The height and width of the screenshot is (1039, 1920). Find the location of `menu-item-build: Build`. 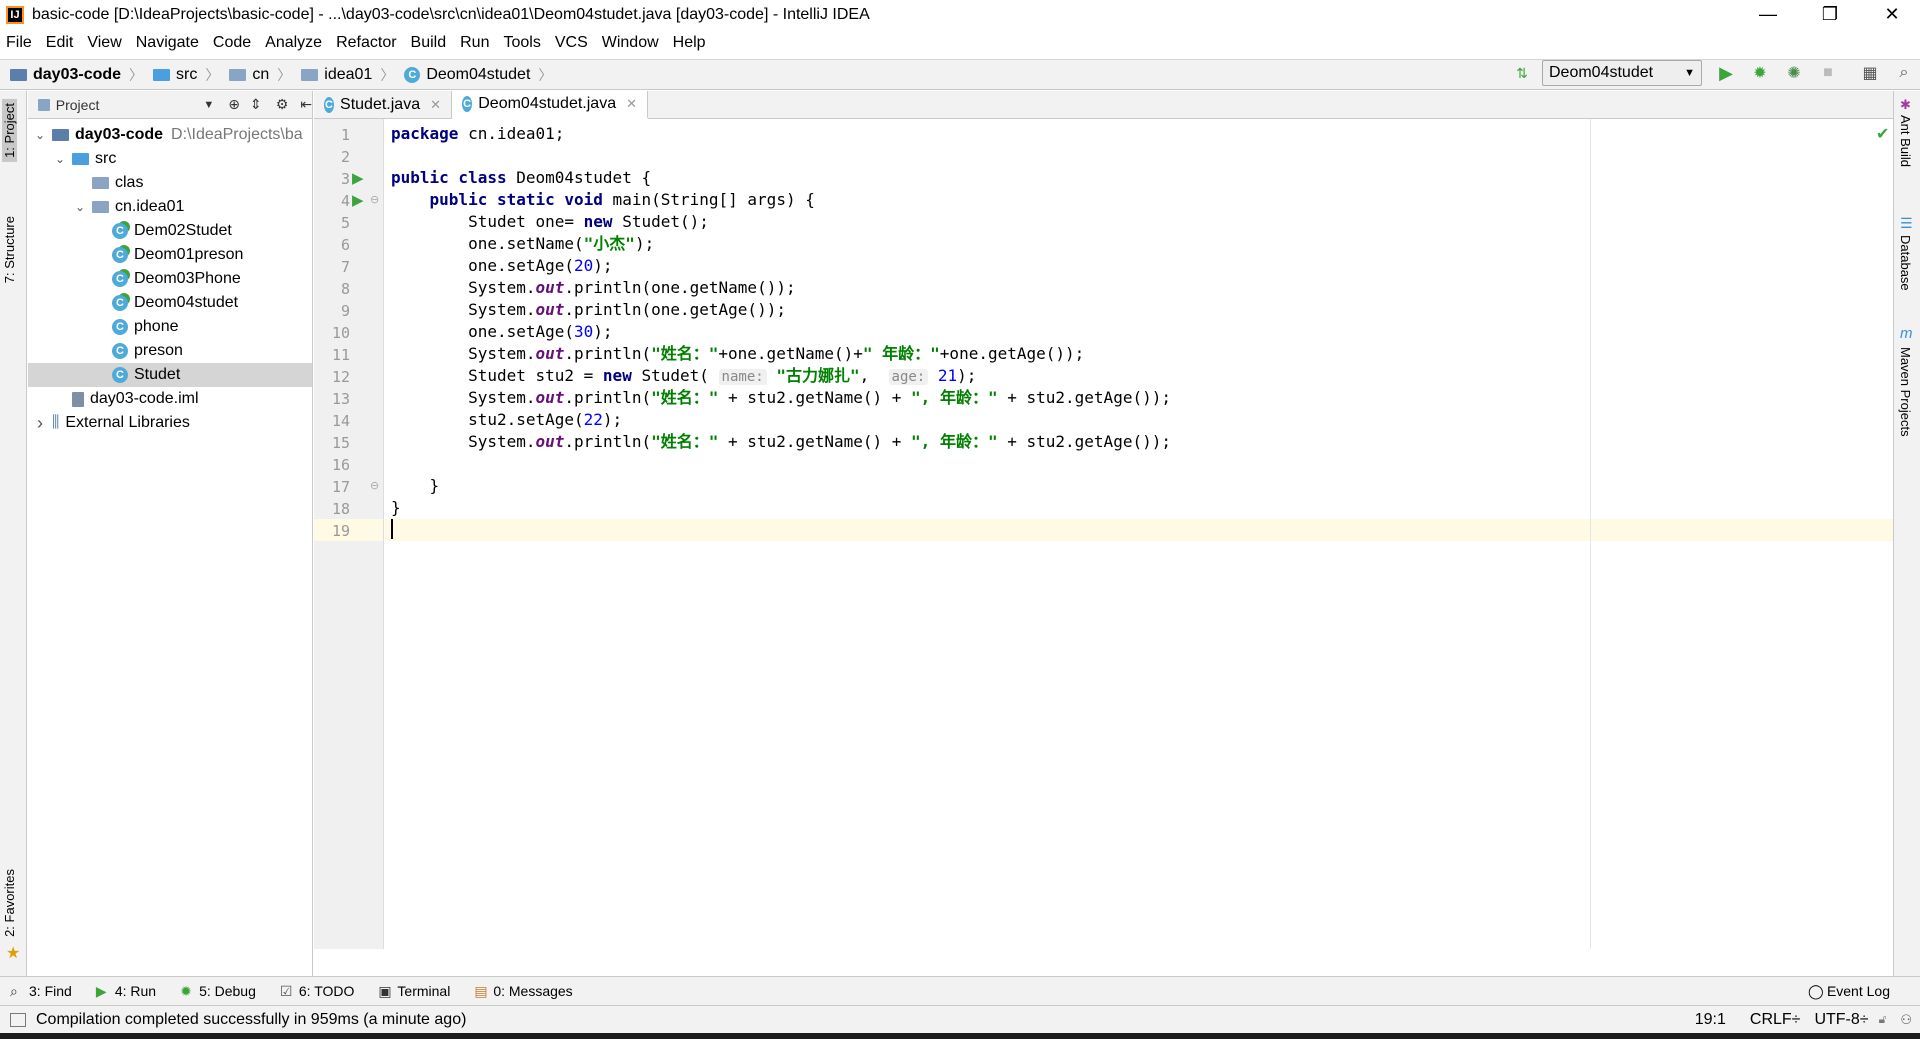

menu-item-build: Build is located at coordinates (429, 43).